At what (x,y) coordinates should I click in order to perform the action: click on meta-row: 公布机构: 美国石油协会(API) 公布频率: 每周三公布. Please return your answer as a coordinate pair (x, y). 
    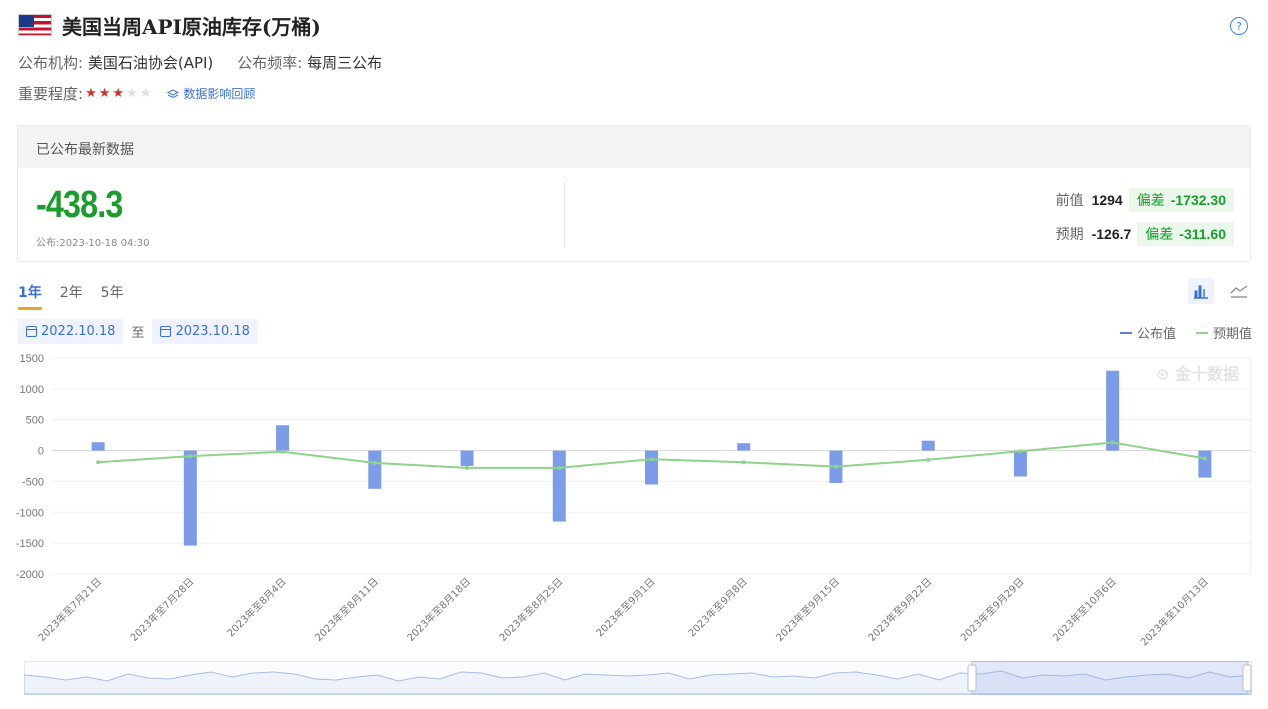
    Looking at the image, I should click on (200, 62).